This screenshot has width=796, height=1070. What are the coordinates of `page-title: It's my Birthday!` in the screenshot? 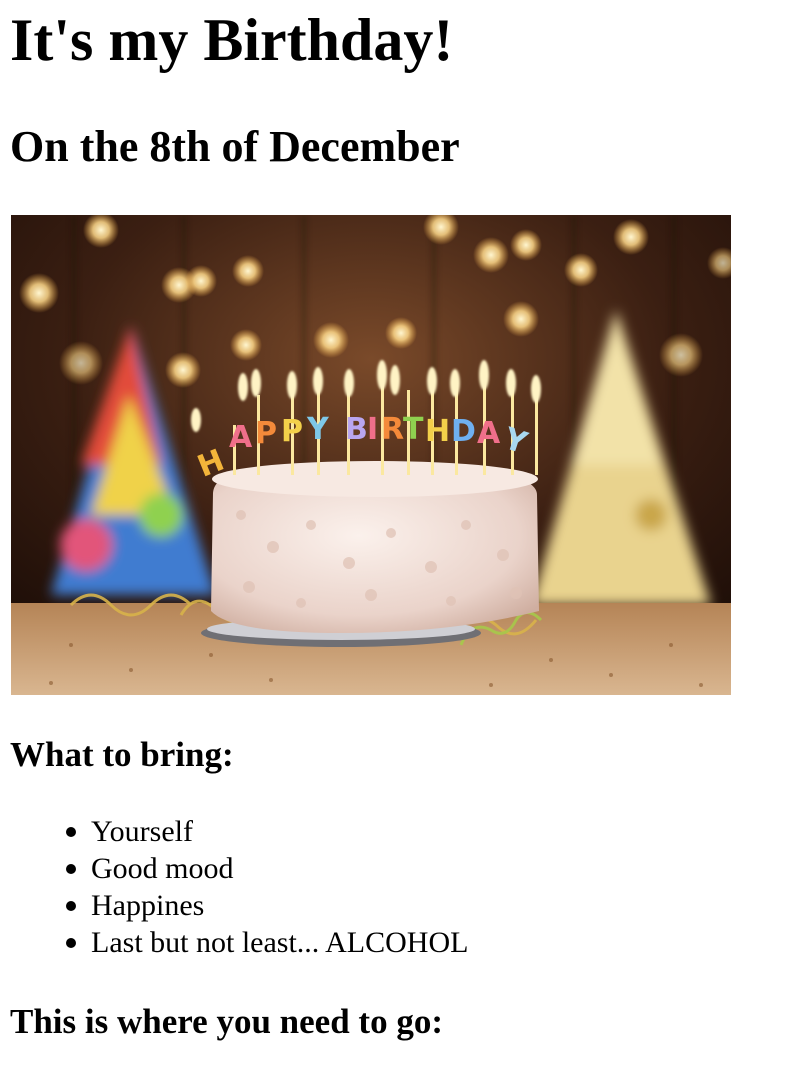 It's located at (232, 40).